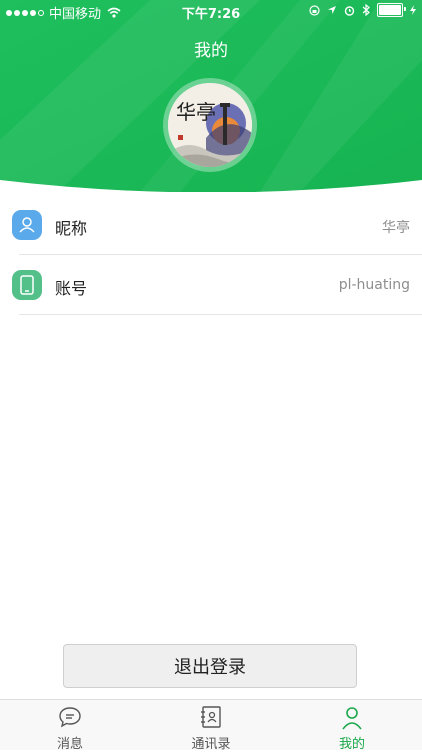 The width and height of the screenshot is (422, 752). I want to click on tab-messages: 消息, so click(70, 726).